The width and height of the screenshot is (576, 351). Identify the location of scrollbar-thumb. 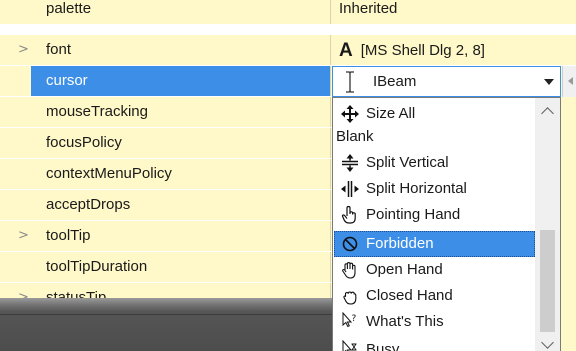
(547, 281).